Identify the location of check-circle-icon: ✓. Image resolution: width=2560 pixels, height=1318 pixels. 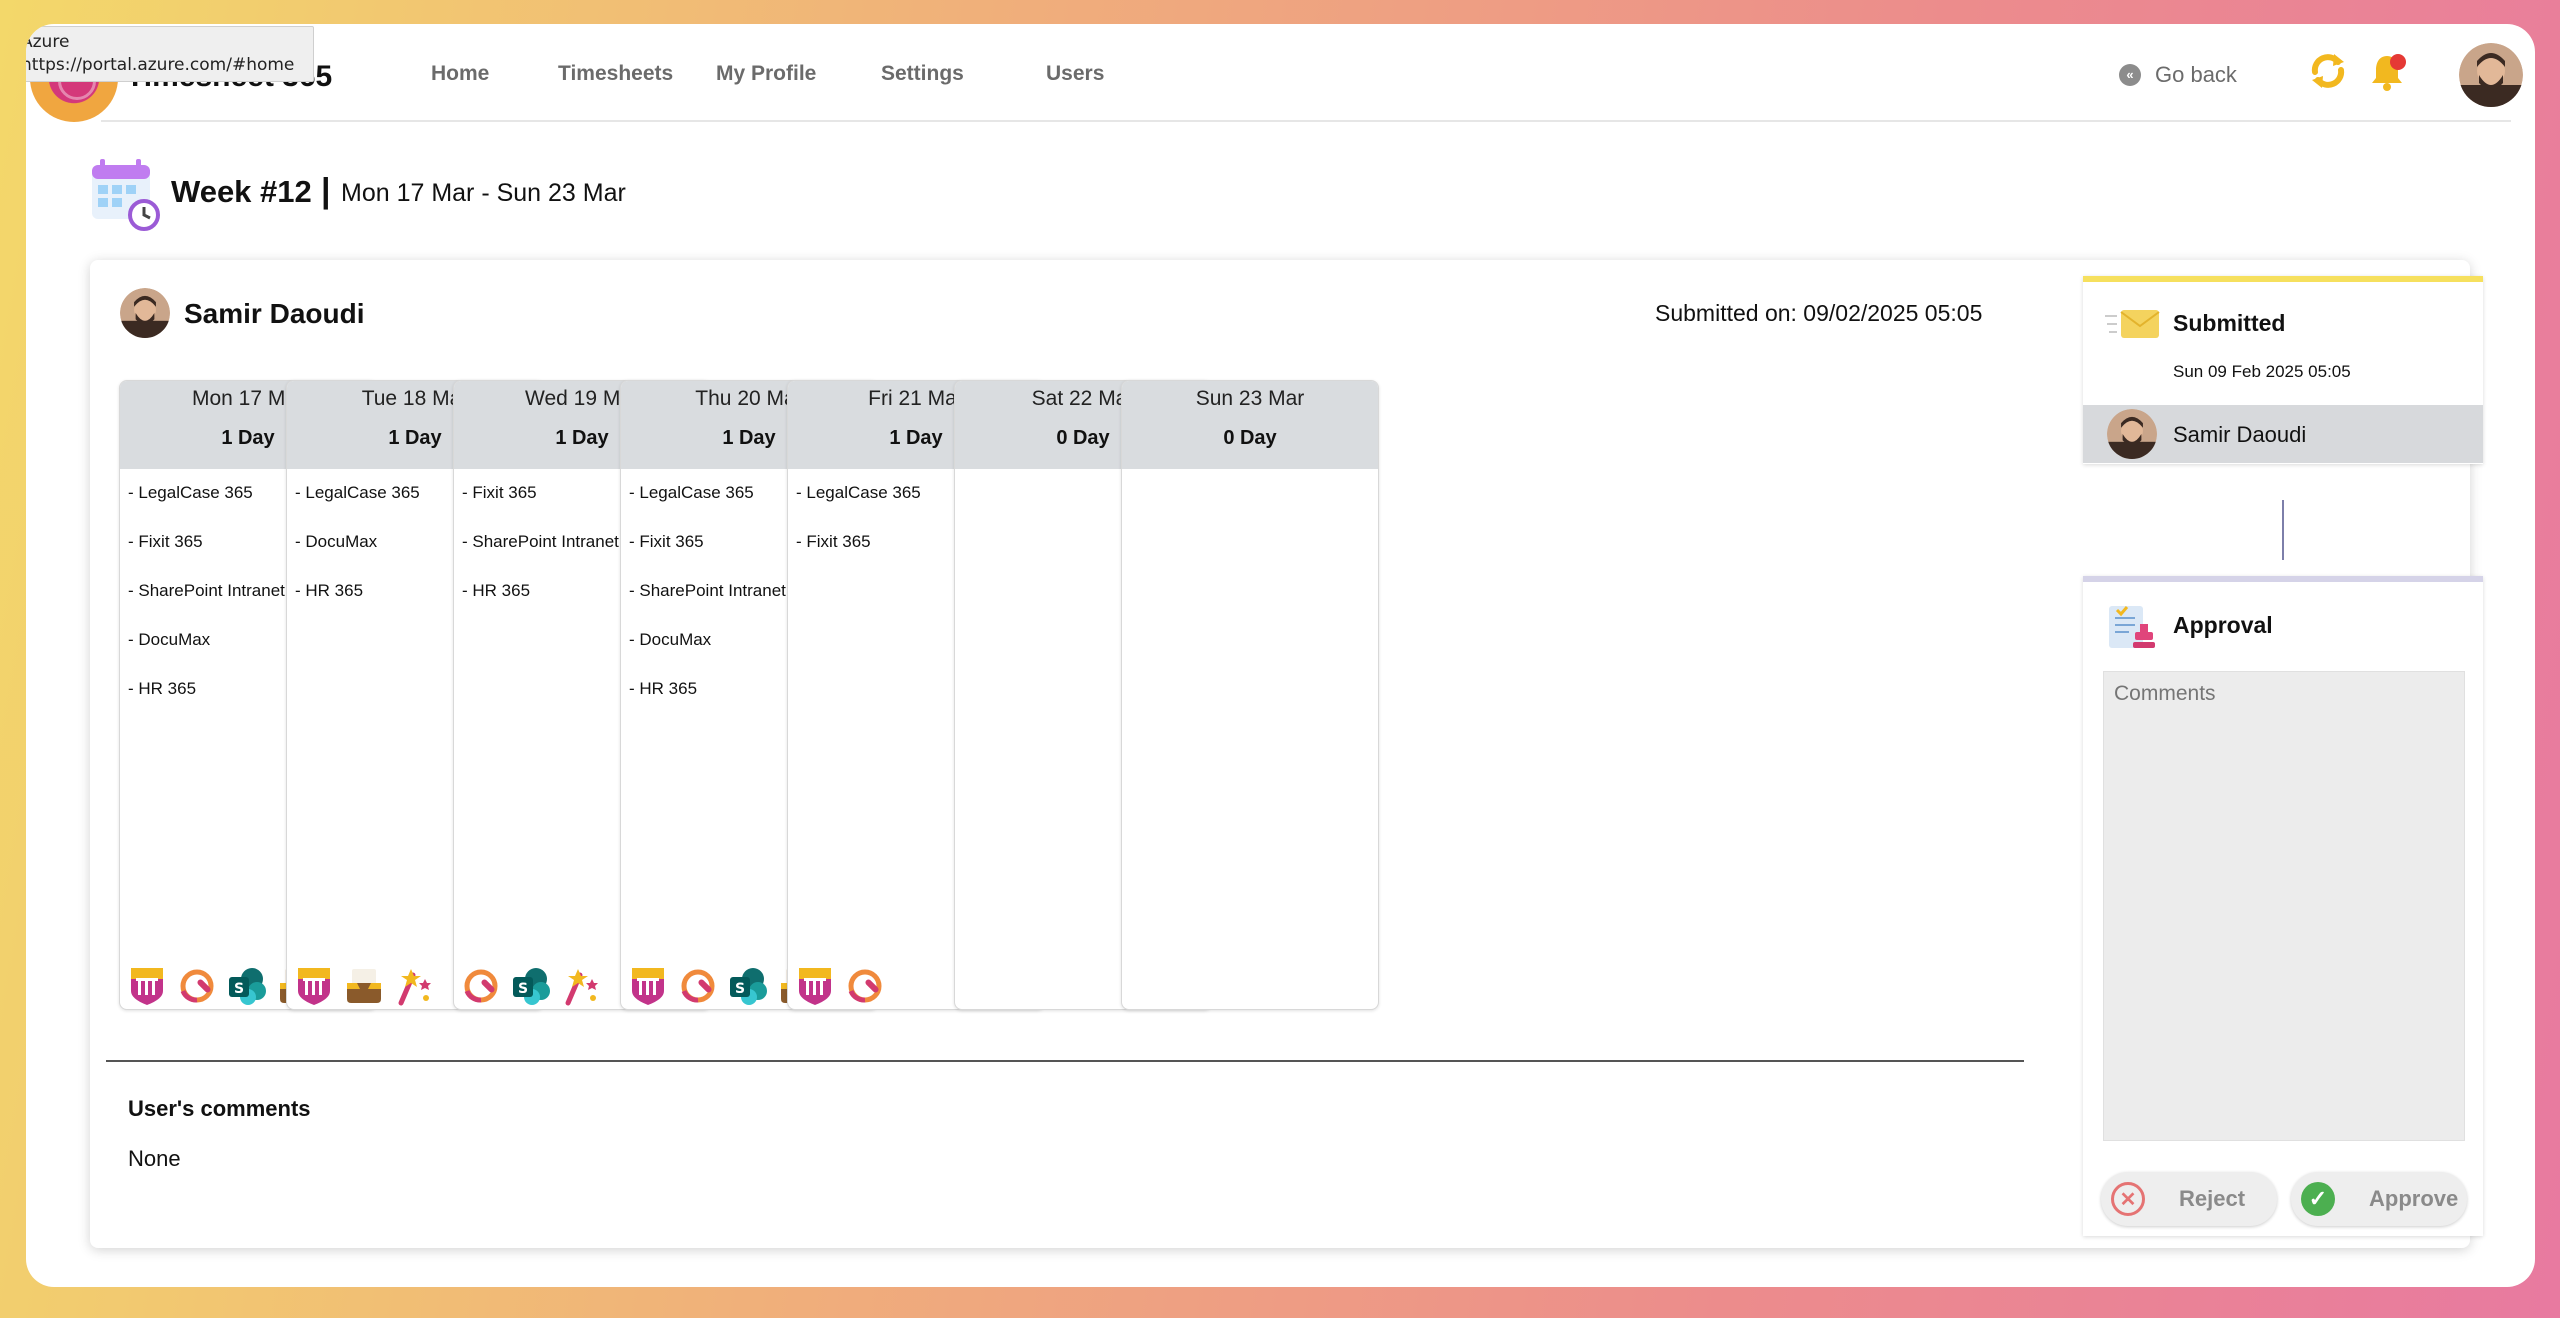
(2318, 1199).